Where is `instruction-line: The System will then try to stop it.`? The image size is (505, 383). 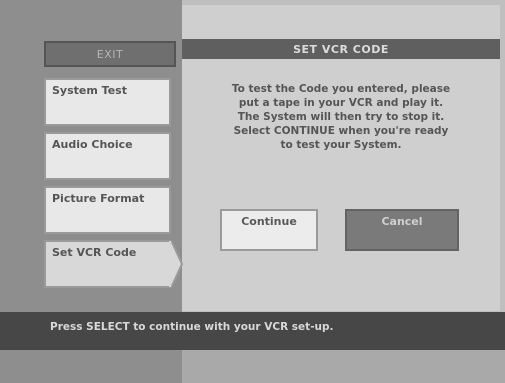
instruction-line: The System will then try to stop it. is located at coordinates (341, 117).